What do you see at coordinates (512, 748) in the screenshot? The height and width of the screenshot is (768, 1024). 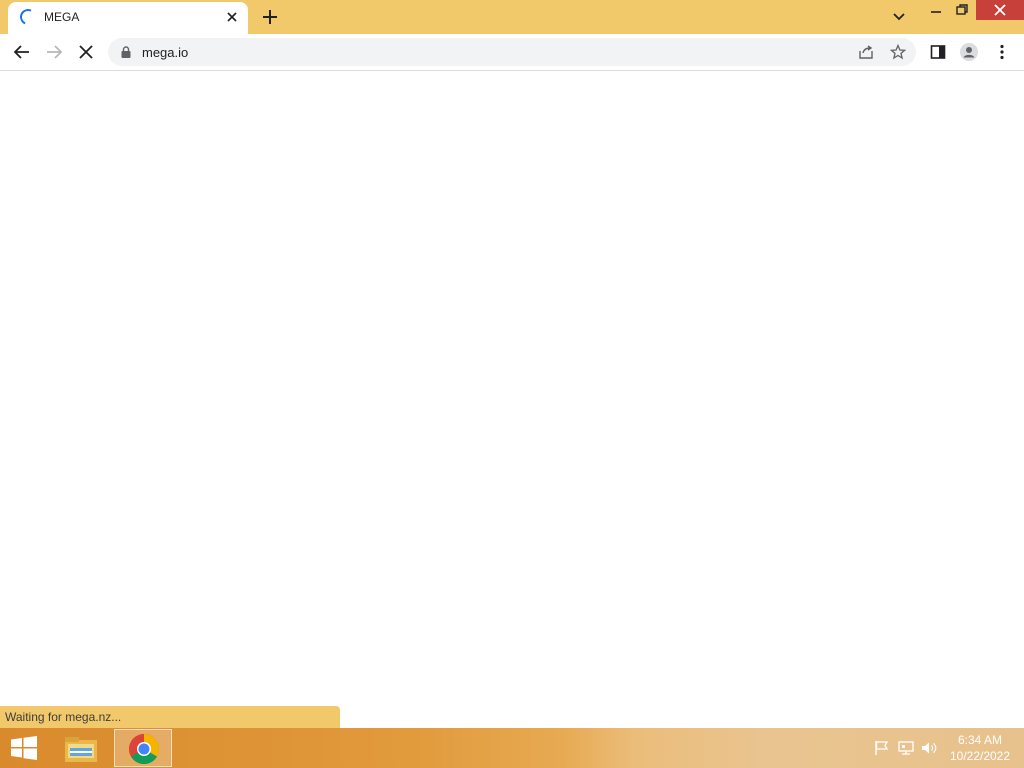 I see `taskbar: 6:34 AM 10/22/2022` at bounding box center [512, 748].